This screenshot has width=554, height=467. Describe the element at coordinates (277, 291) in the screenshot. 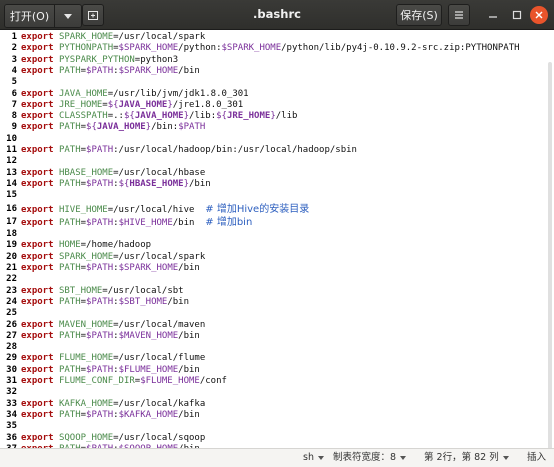

I see `code-line: 23 export SBT_HOME=/usr/local/sbt` at that location.